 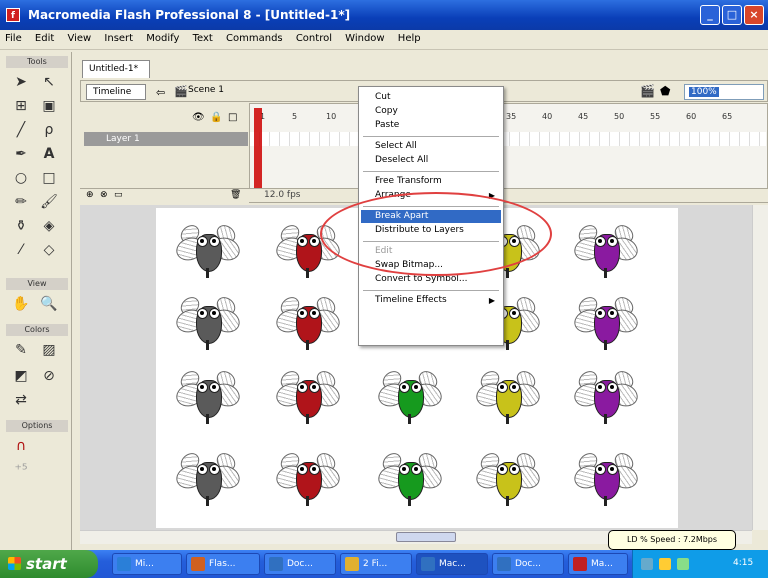 I want to click on layer-row: Layer 1, so click(x=166, y=139).